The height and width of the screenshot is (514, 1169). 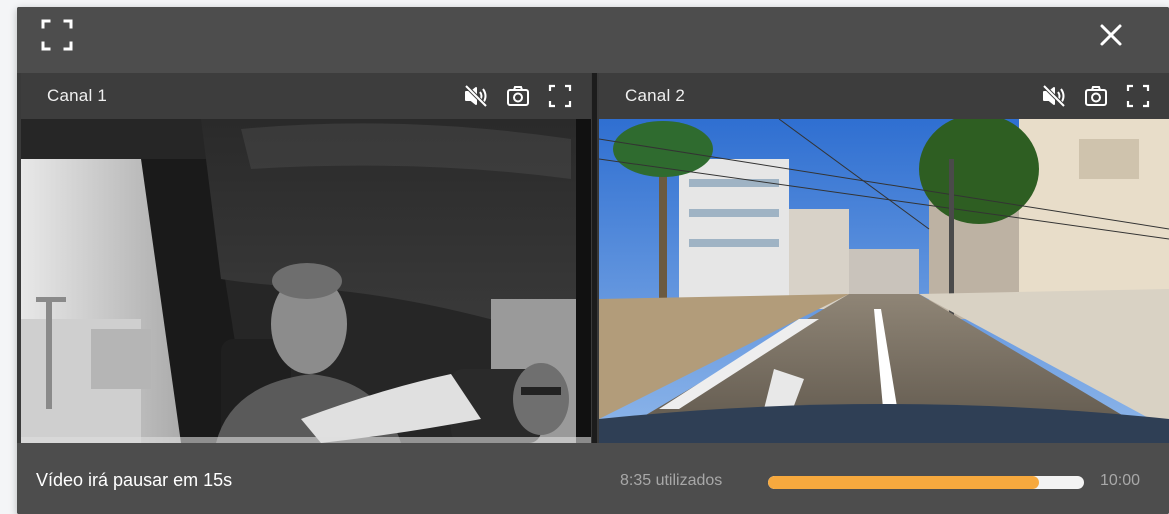 I want to click on player-toolbar, so click(x=593, y=40).